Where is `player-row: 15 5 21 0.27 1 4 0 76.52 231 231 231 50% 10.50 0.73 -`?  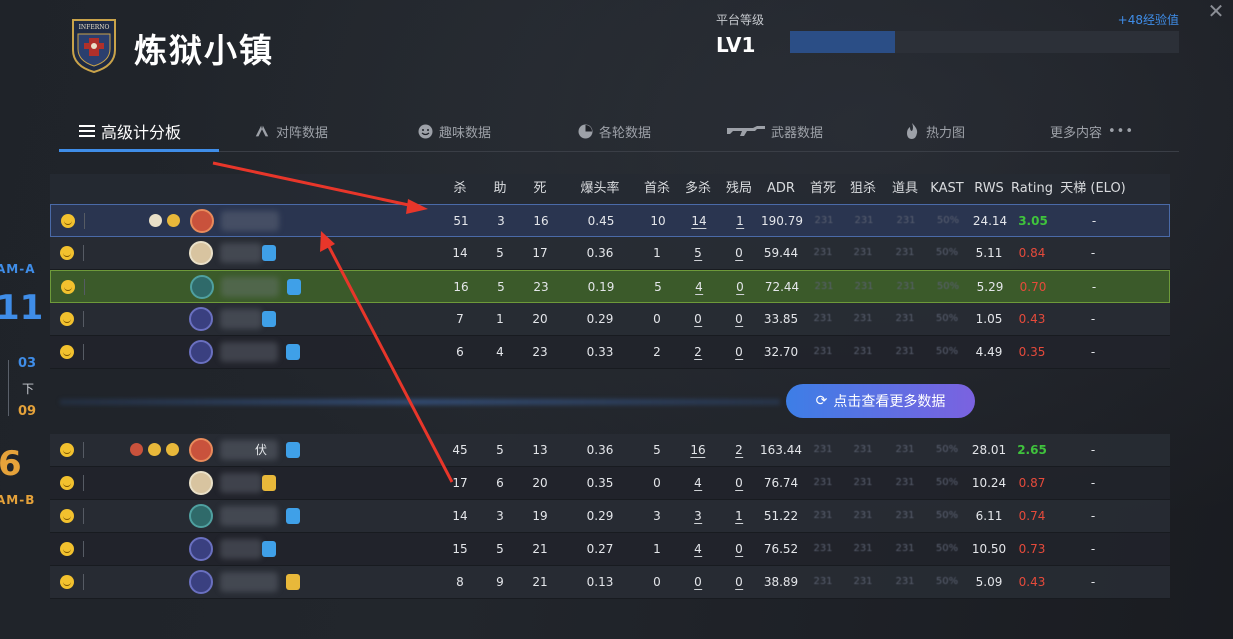 player-row: 15 5 21 0.27 1 4 0 76.52 231 231 231 50% 10.50 0.73 - is located at coordinates (610, 549).